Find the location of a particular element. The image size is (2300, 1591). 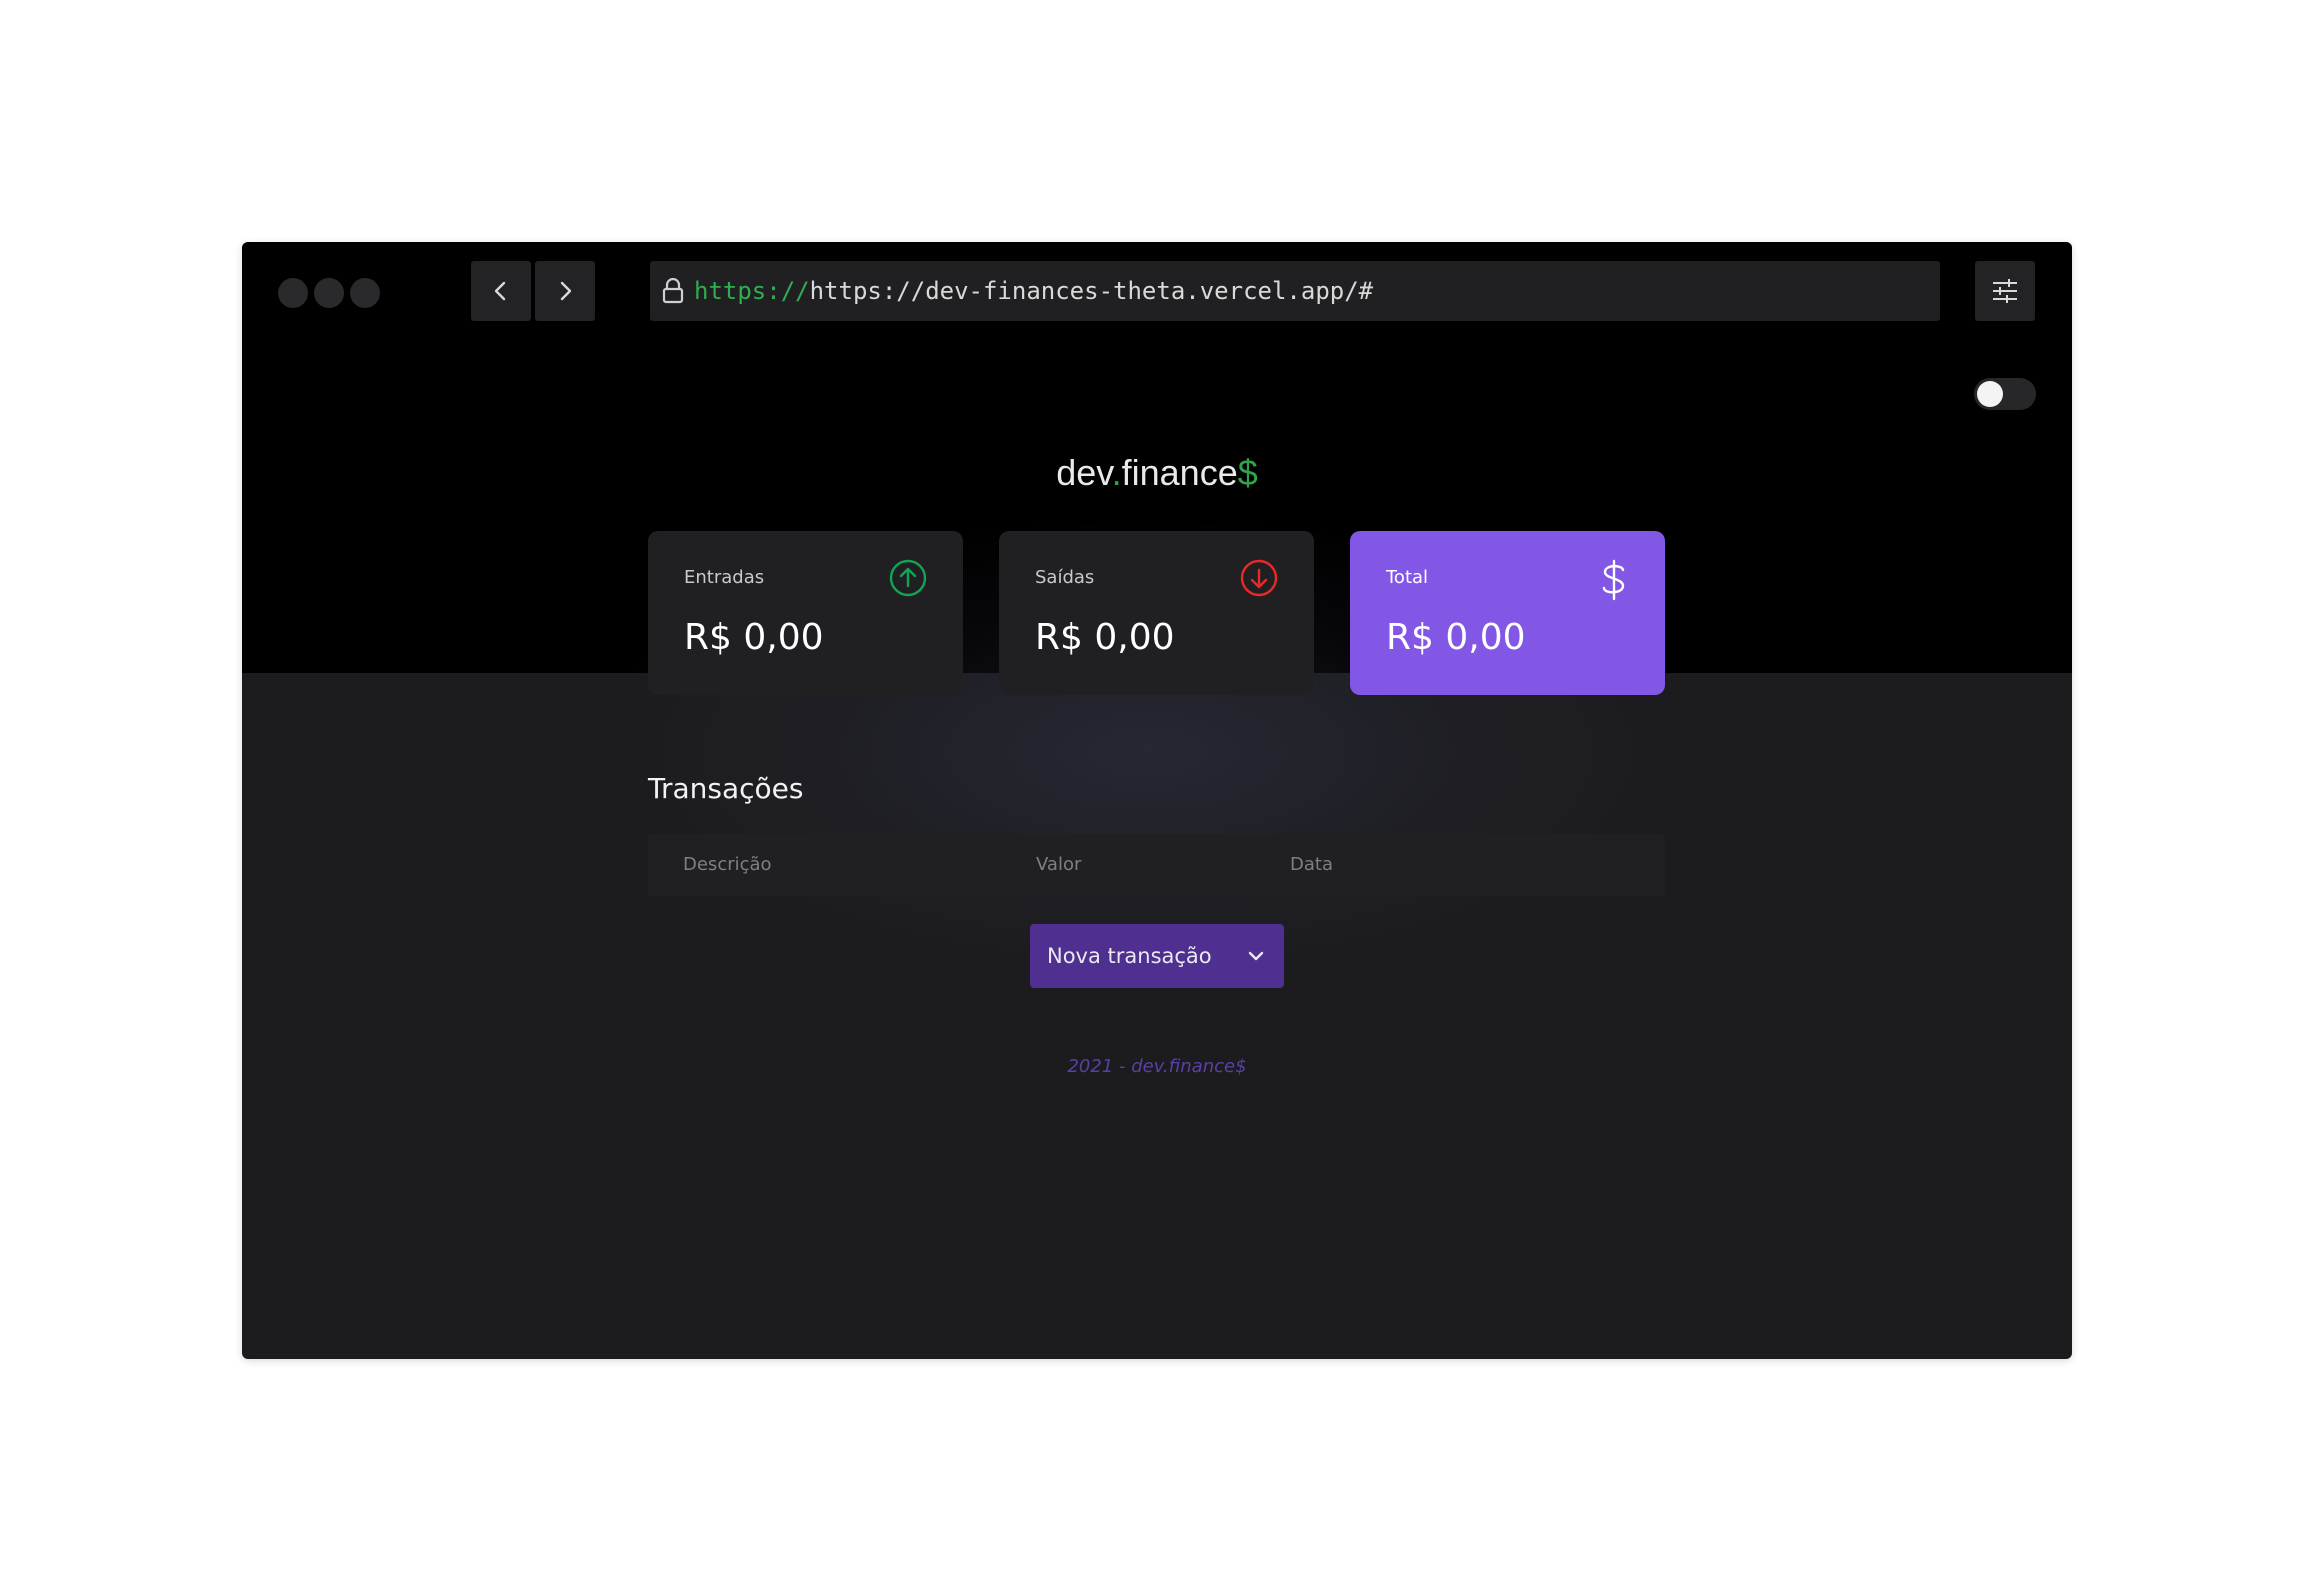

back-button is located at coordinates (501, 291).